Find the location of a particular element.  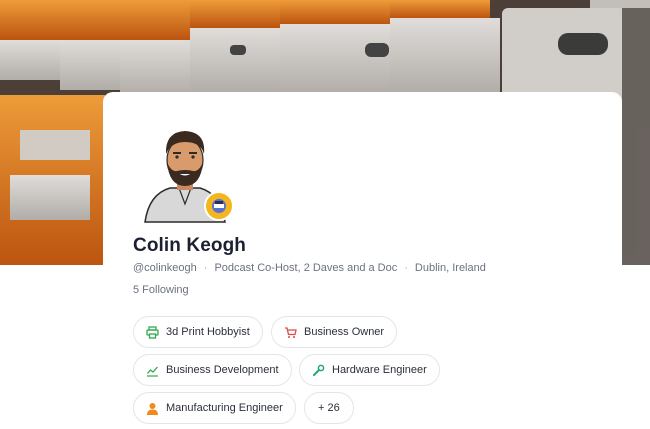

tag-label: Business Owner is located at coordinates (344, 332).